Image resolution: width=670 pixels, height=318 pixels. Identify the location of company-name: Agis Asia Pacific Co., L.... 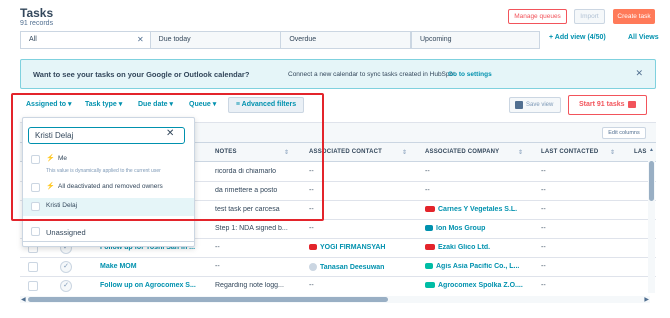
(478, 266).